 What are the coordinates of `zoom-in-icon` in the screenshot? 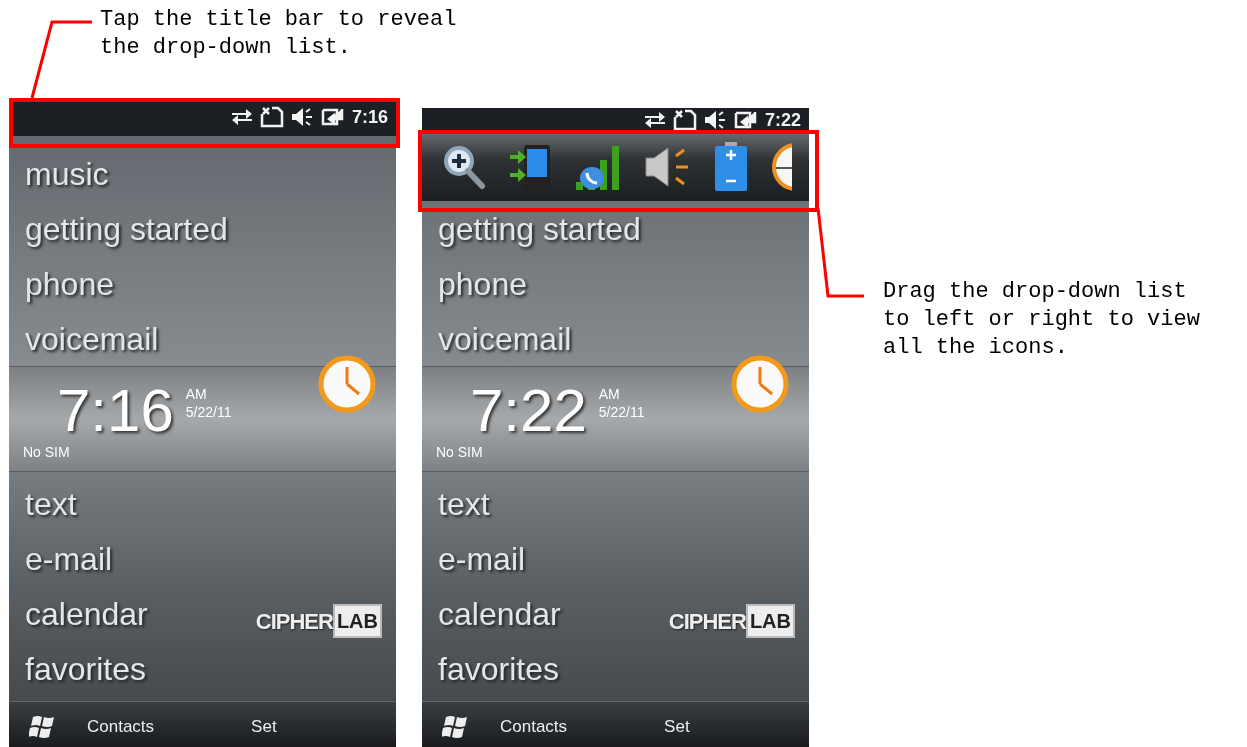 It's located at (464, 166).